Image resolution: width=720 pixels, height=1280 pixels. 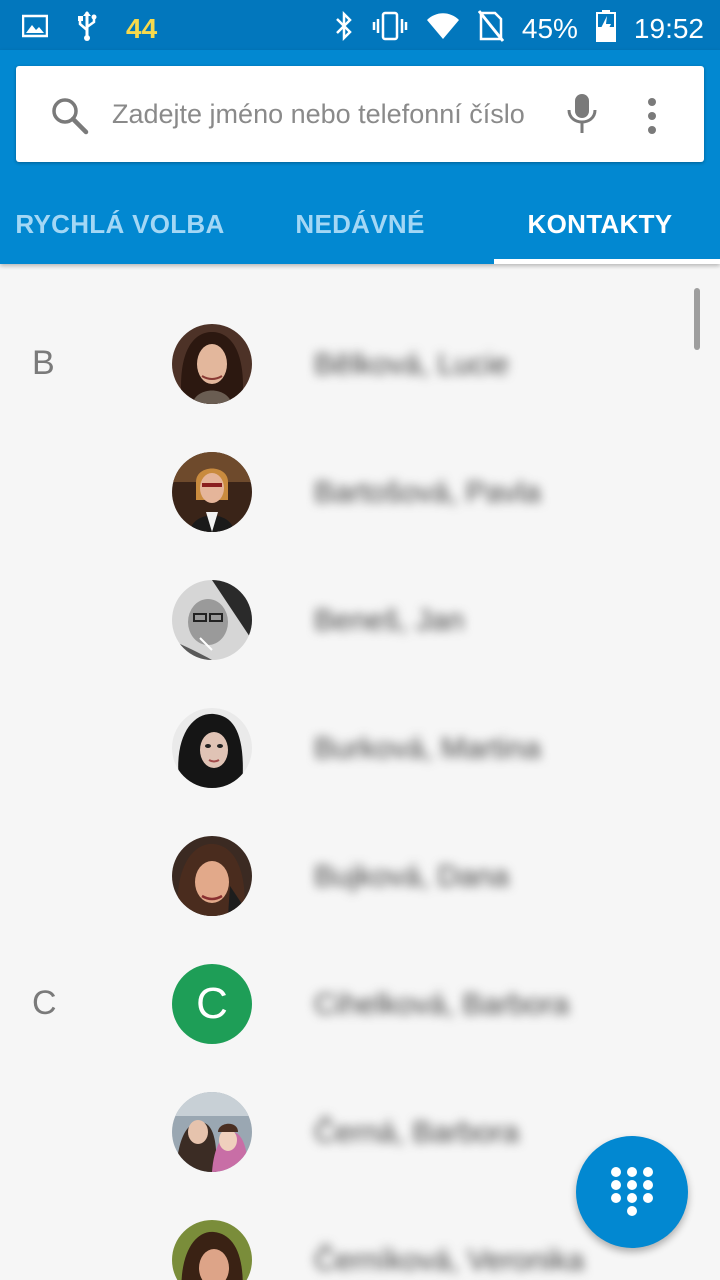 I want to click on tab-label: KONTAKTY, so click(x=600, y=223).